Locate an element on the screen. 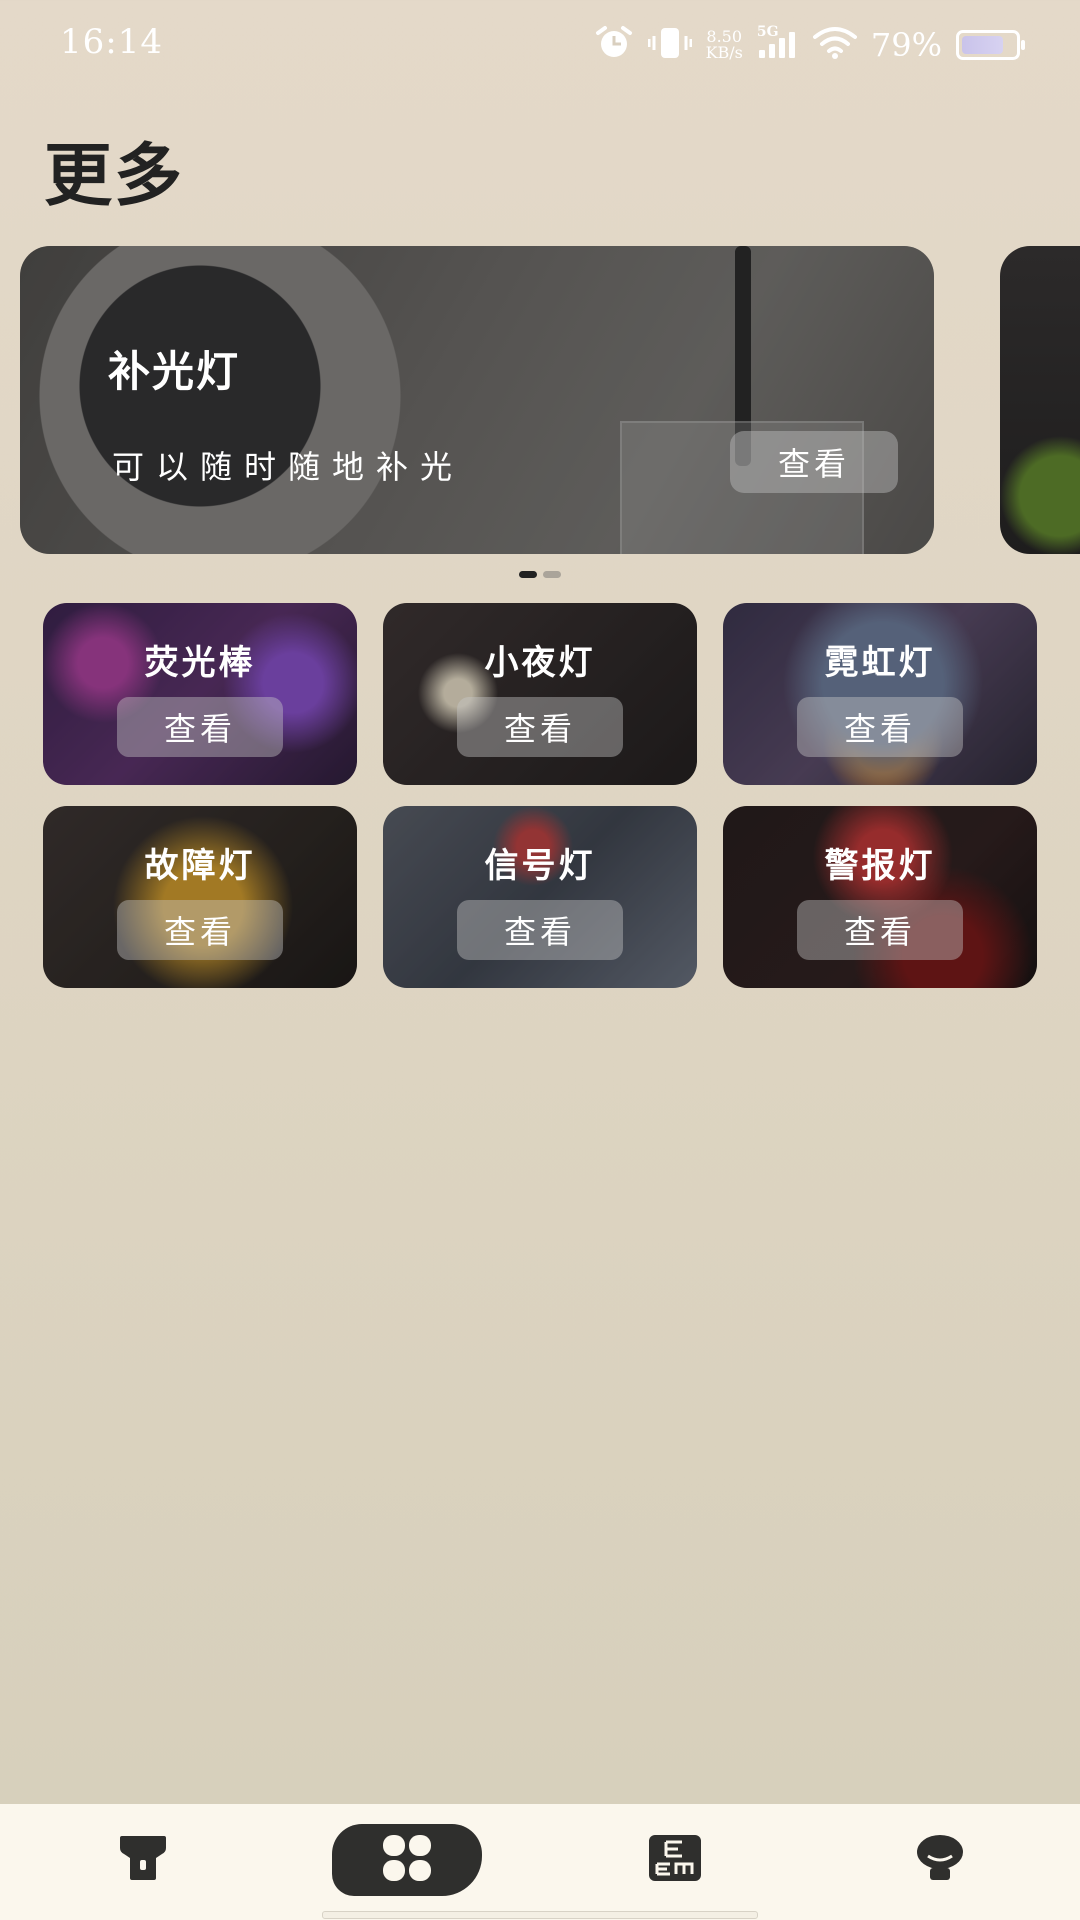 The width and height of the screenshot is (1080, 1920). carousel-indicator is located at coordinates (540, 574).